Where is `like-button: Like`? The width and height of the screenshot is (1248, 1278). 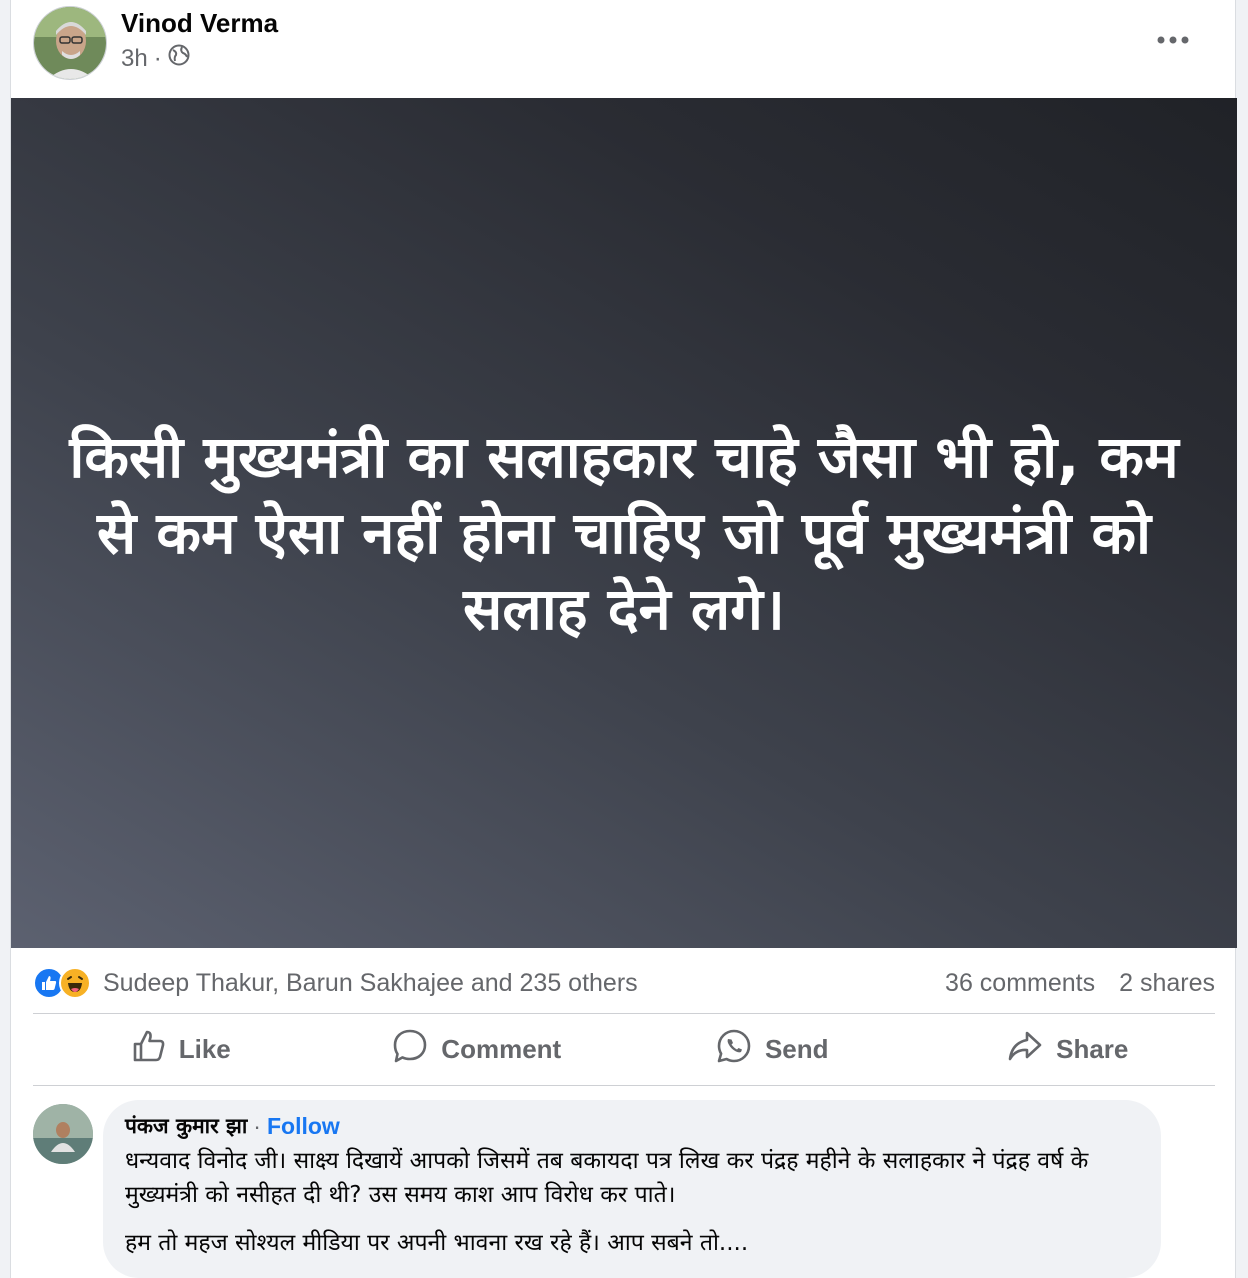 like-button: Like is located at coordinates (181, 1049).